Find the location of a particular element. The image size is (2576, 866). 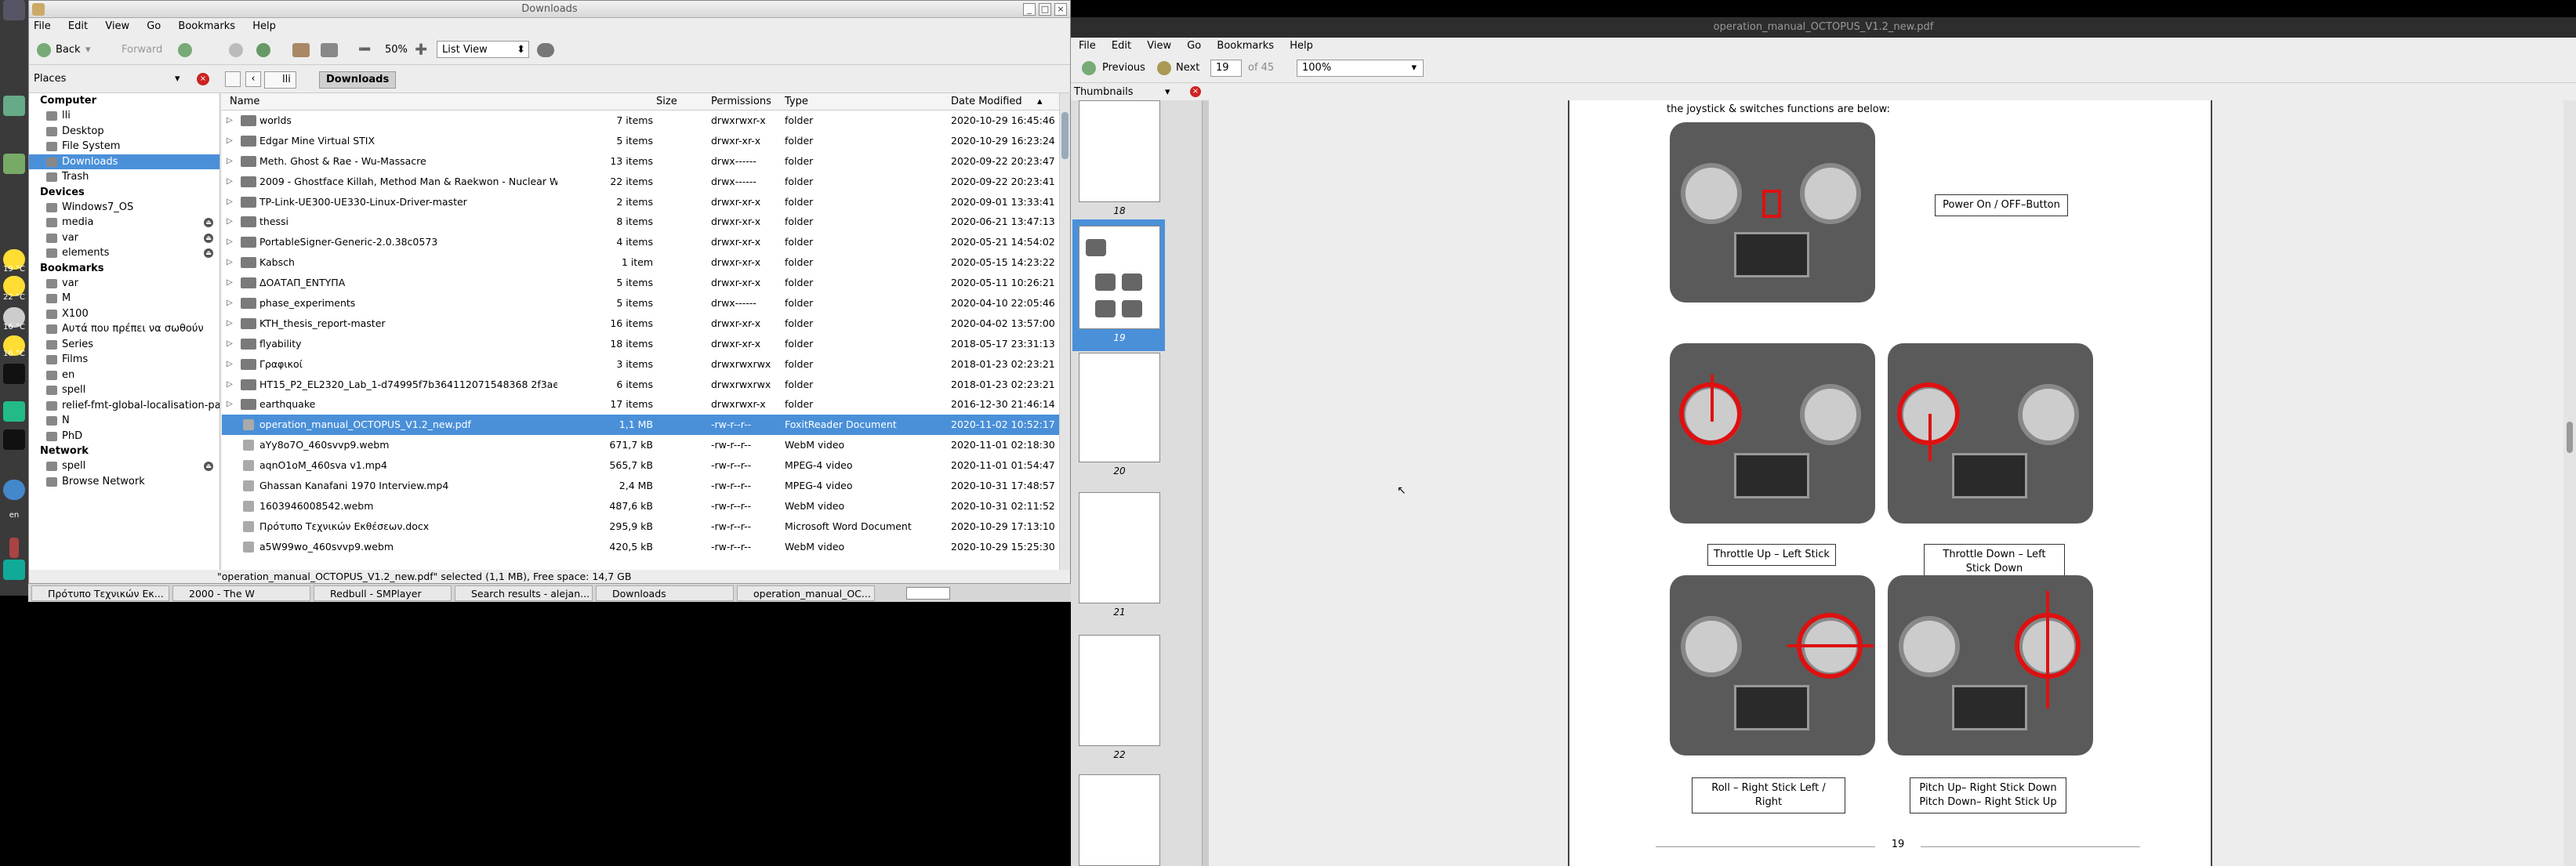

sidebar-item: var is located at coordinates (125, 284).